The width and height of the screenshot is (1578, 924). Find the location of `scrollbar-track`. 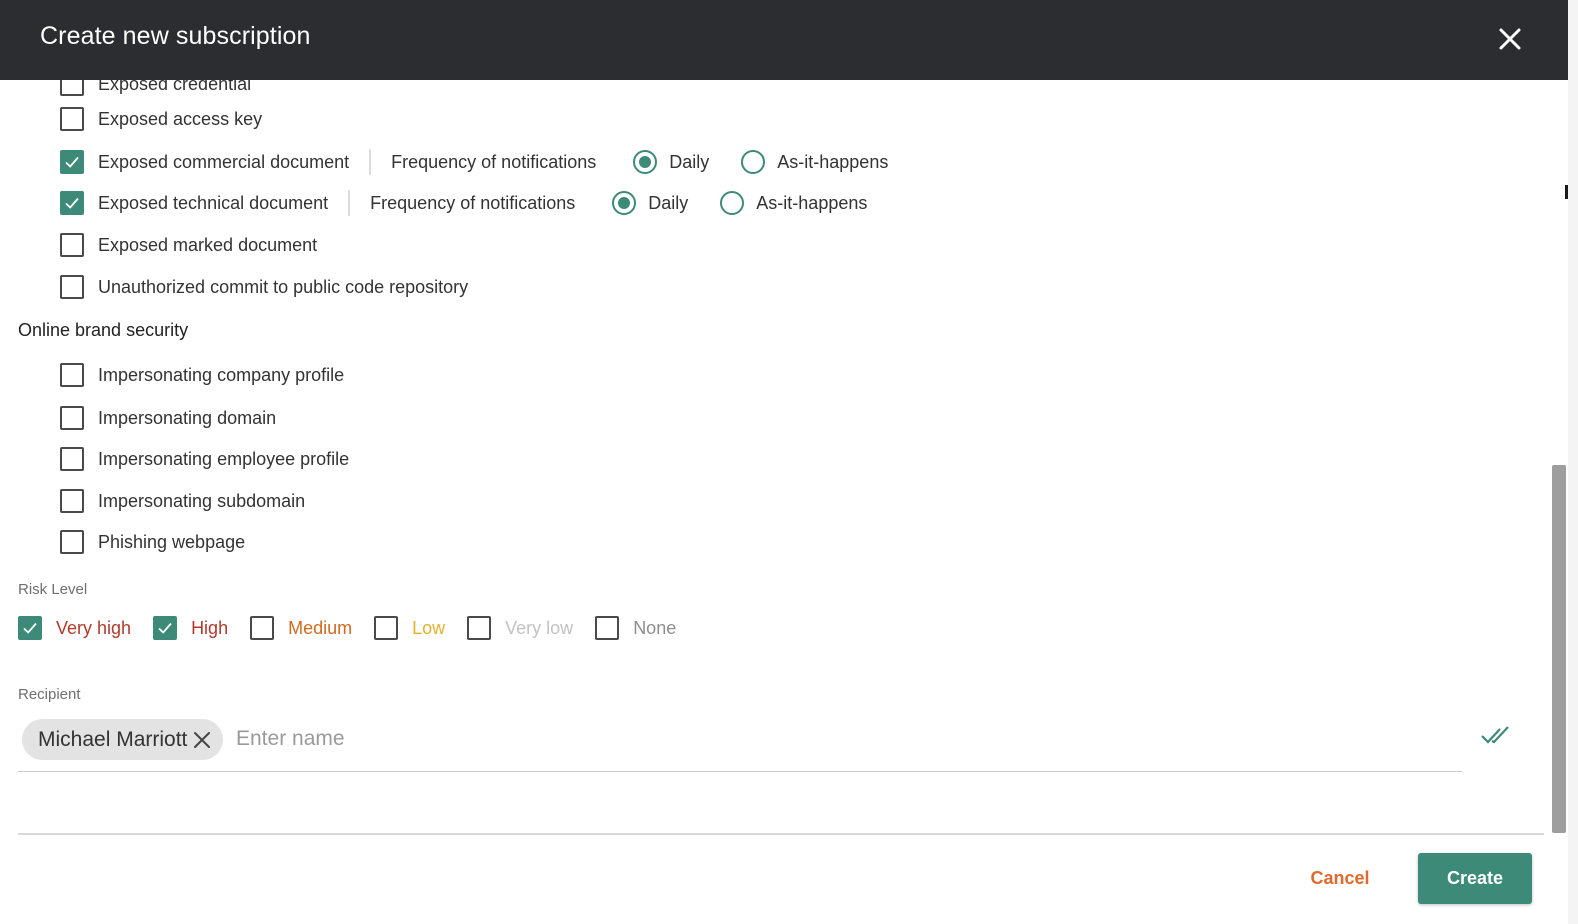

scrollbar-track is located at coordinates (1573, 462).